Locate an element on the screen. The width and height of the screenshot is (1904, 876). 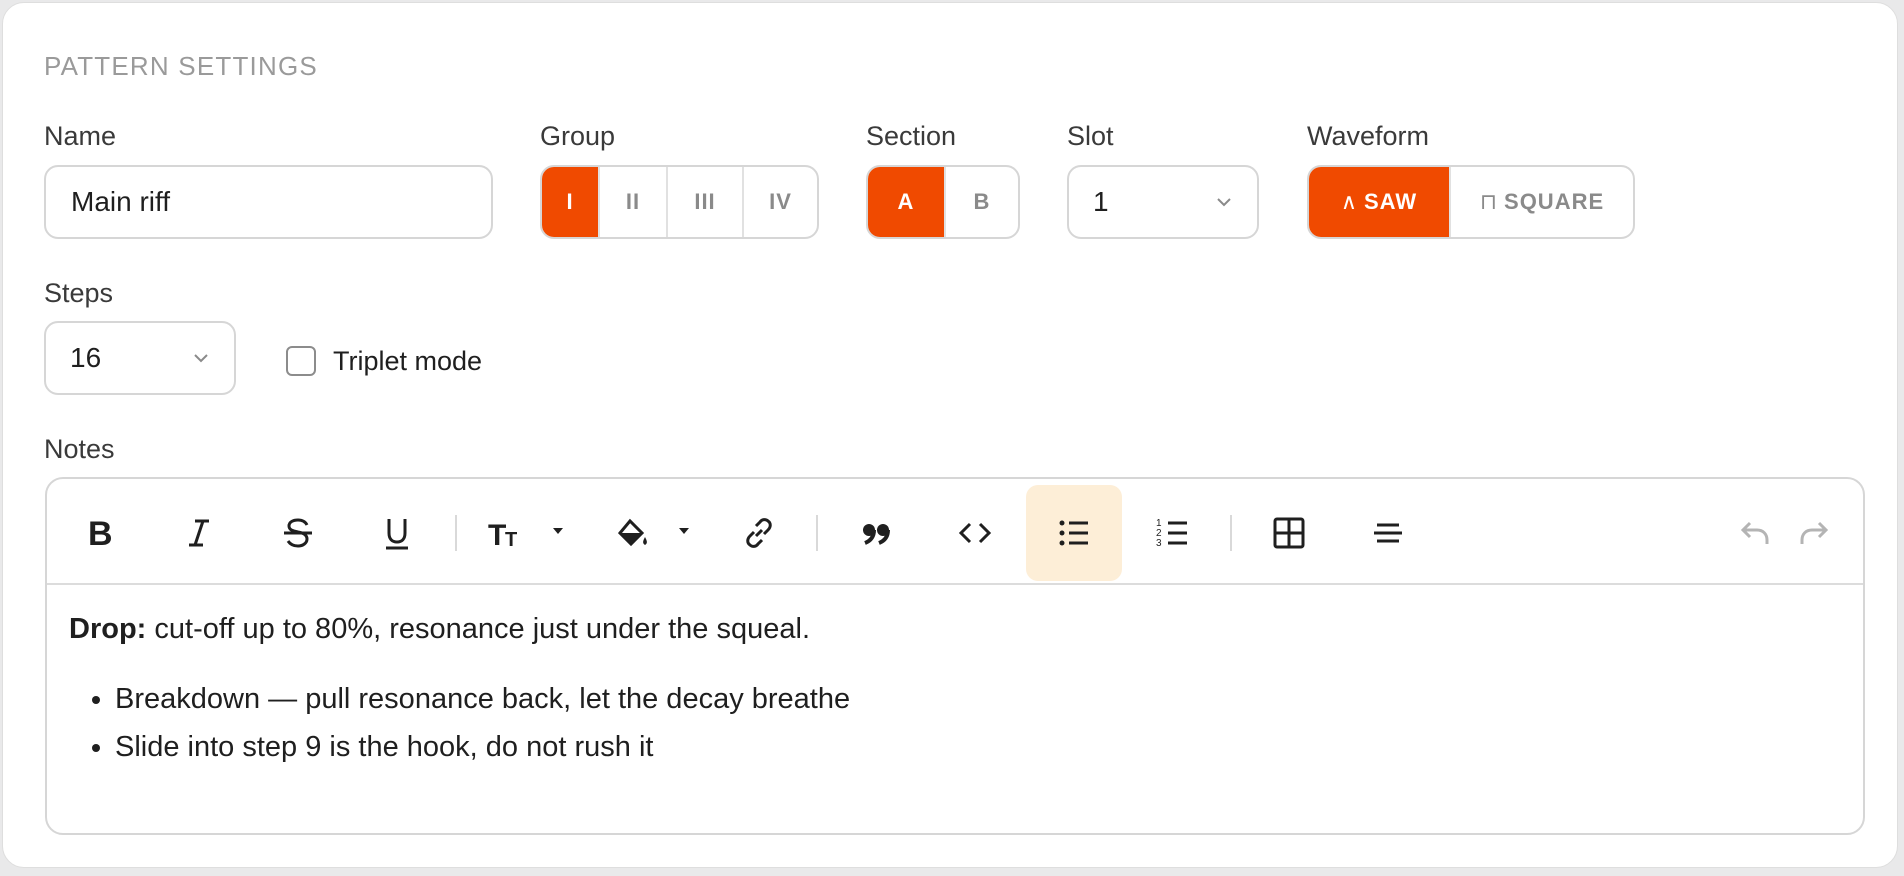
fill-color-button is located at coordinates (632, 533).